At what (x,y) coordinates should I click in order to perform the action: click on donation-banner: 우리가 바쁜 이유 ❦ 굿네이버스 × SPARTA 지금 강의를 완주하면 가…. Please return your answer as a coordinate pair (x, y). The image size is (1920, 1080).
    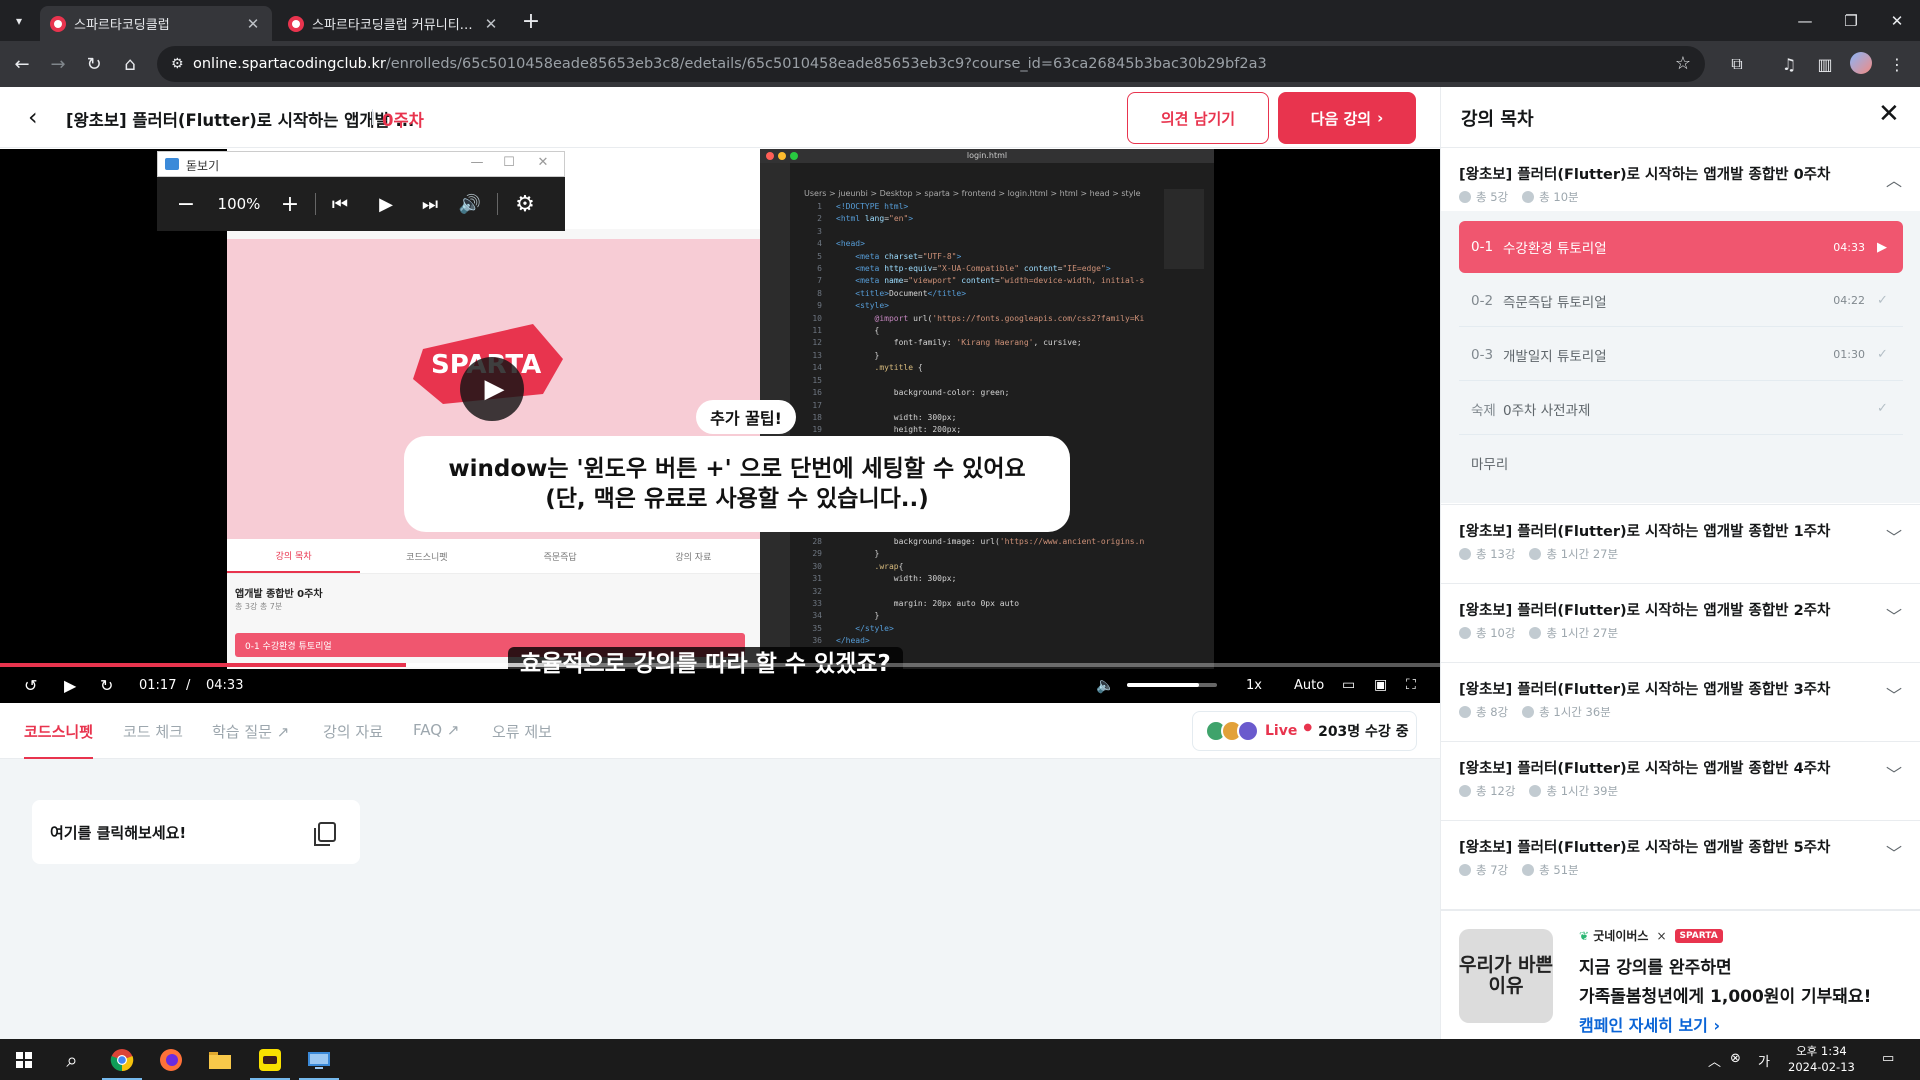
    Looking at the image, I should click on (1680, 974).